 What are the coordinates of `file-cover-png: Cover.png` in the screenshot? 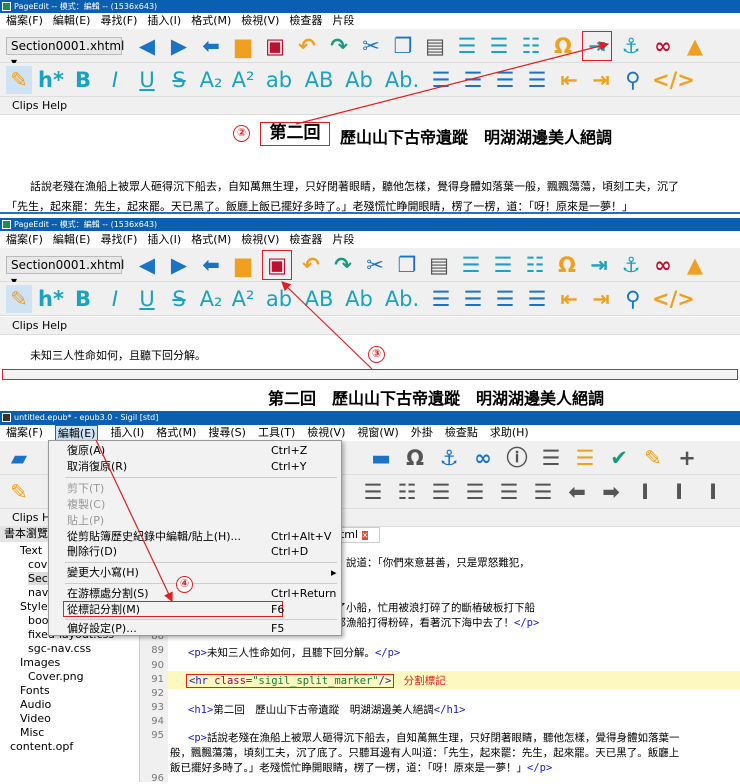 It's located at (56, 676).